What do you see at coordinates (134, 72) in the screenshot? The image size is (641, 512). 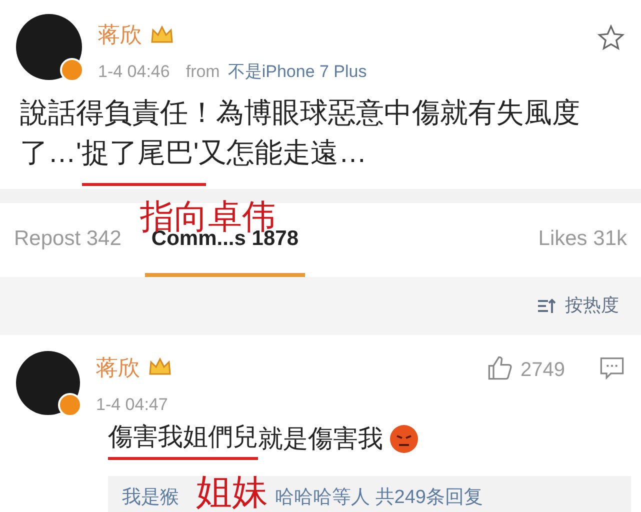 I see `post-time: 1-4 04:46` at bounding box center [134, 72].